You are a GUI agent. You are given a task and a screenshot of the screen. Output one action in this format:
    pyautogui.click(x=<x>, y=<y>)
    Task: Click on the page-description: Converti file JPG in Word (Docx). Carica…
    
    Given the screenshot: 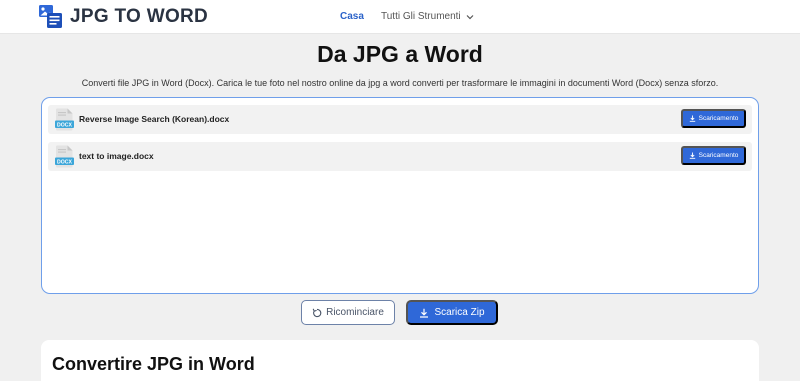 What is the action you would take?
    pyautogui.click(x=400, y=83)
    